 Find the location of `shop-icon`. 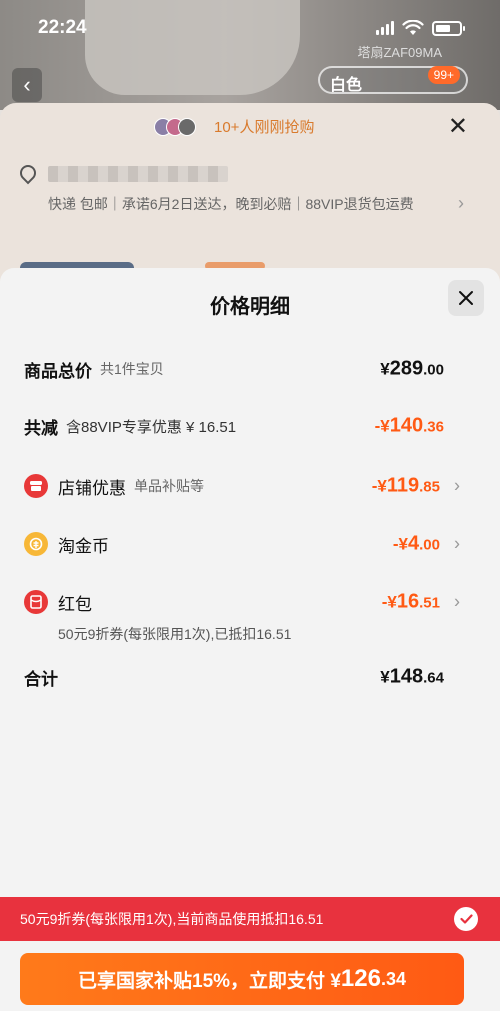

shop-icon is located at coordinates (36, 486).